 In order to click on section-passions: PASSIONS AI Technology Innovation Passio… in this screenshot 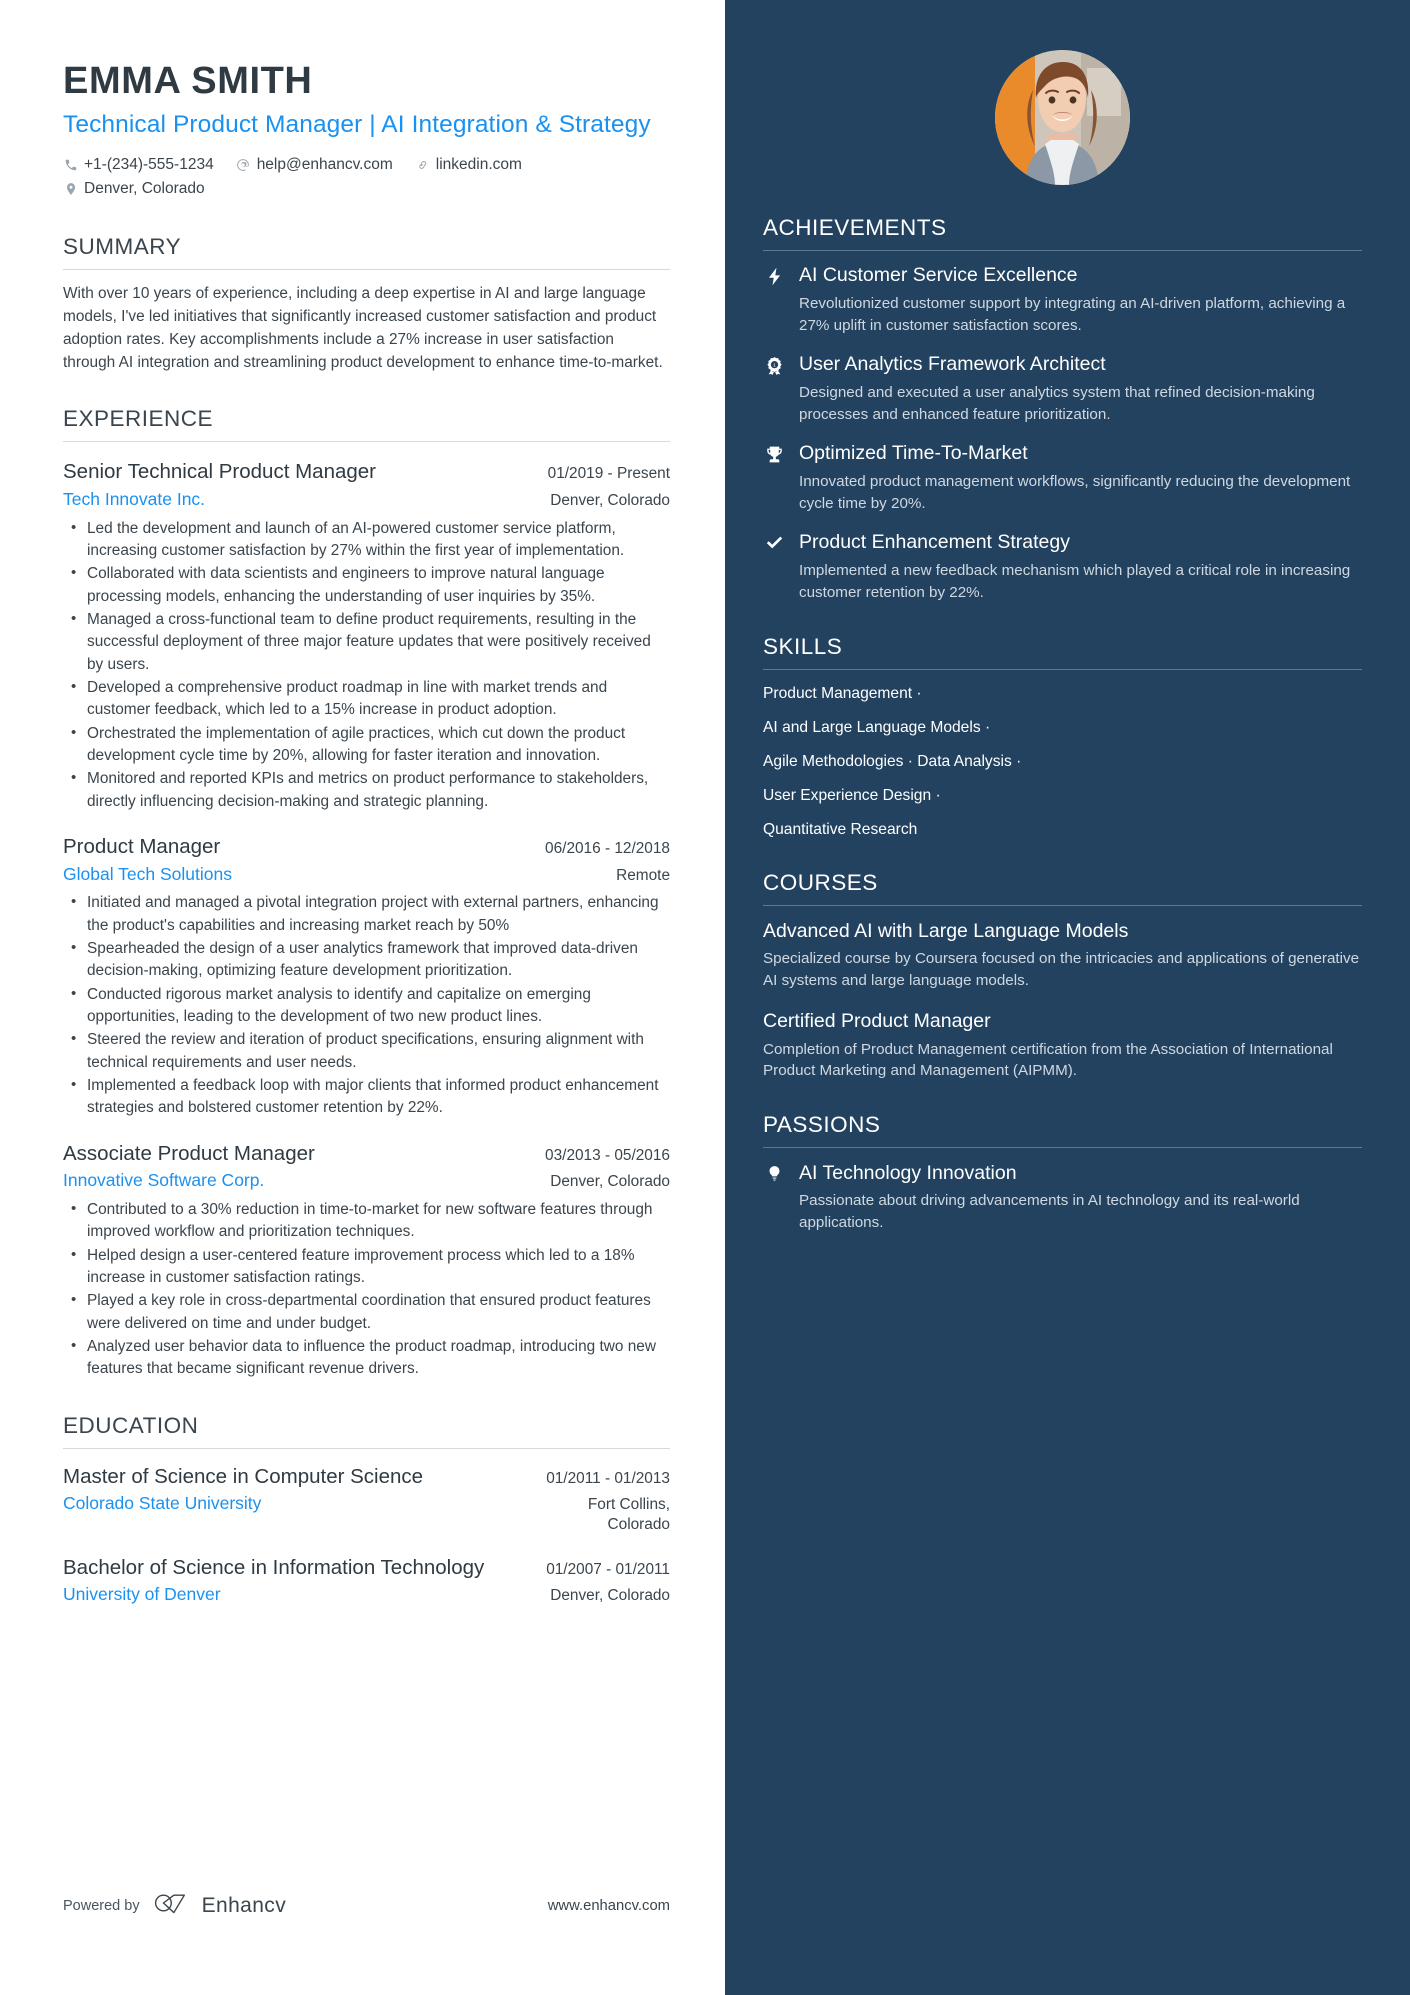, I will do `click(1062, 1173)`.